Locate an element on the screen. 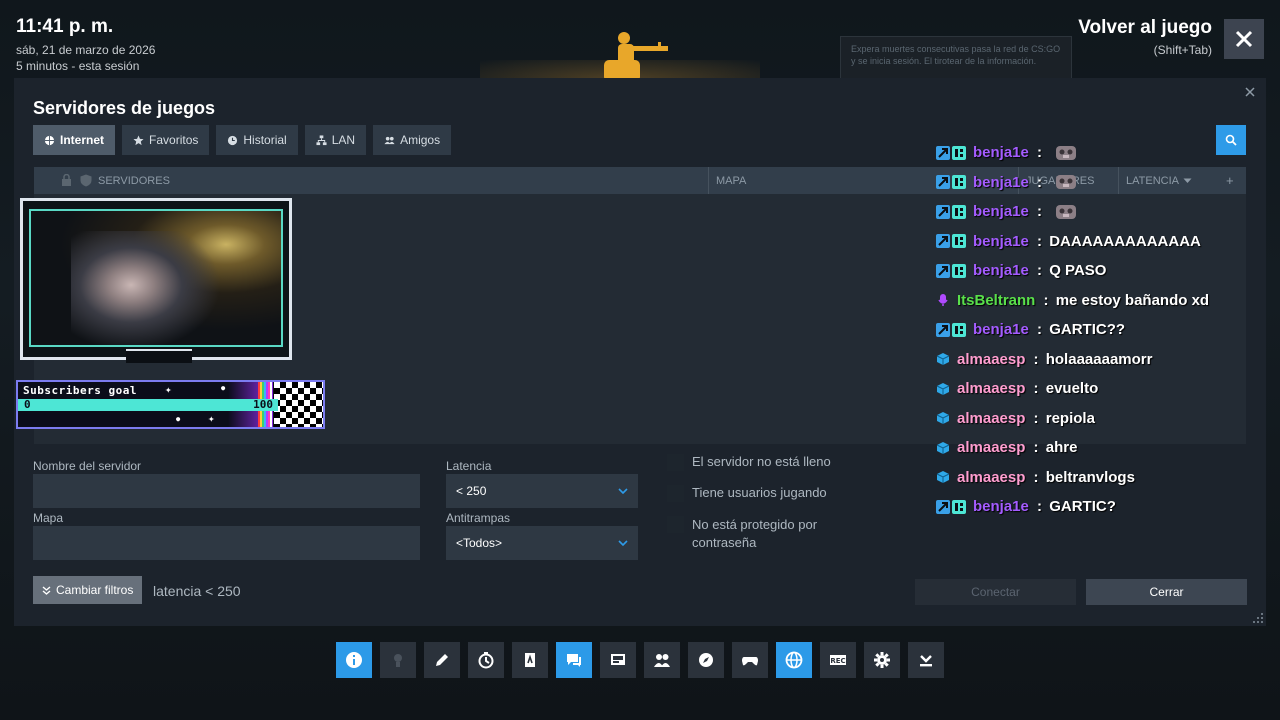  back-to-game-label: Volver al juego is located at coordinates (1145, 28).